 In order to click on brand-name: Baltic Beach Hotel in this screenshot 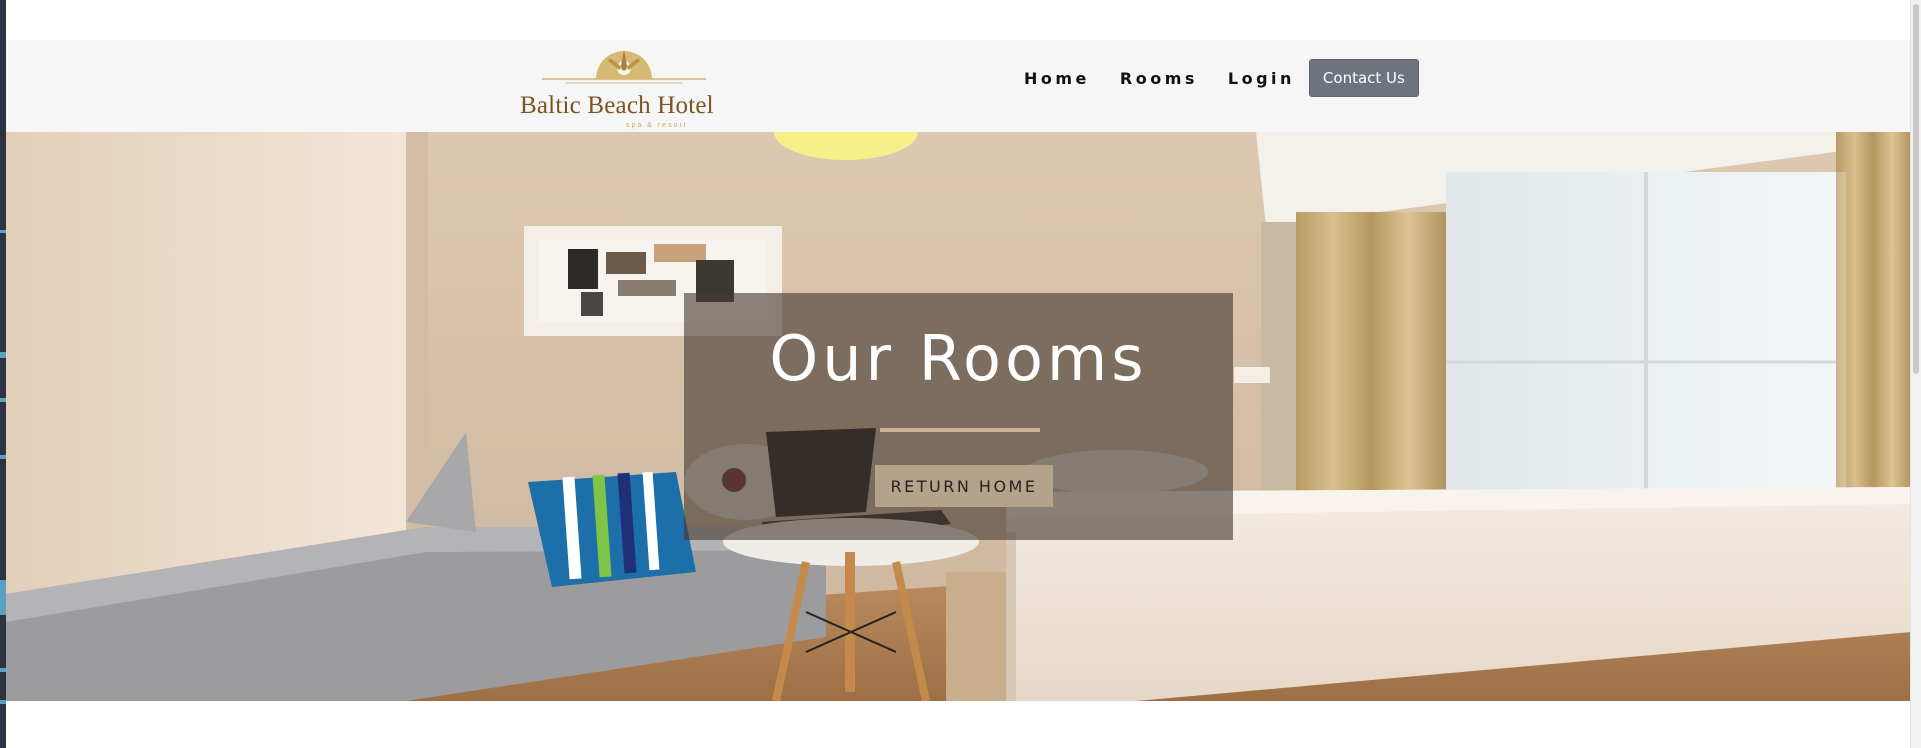, I will do `click(617, 105)`.